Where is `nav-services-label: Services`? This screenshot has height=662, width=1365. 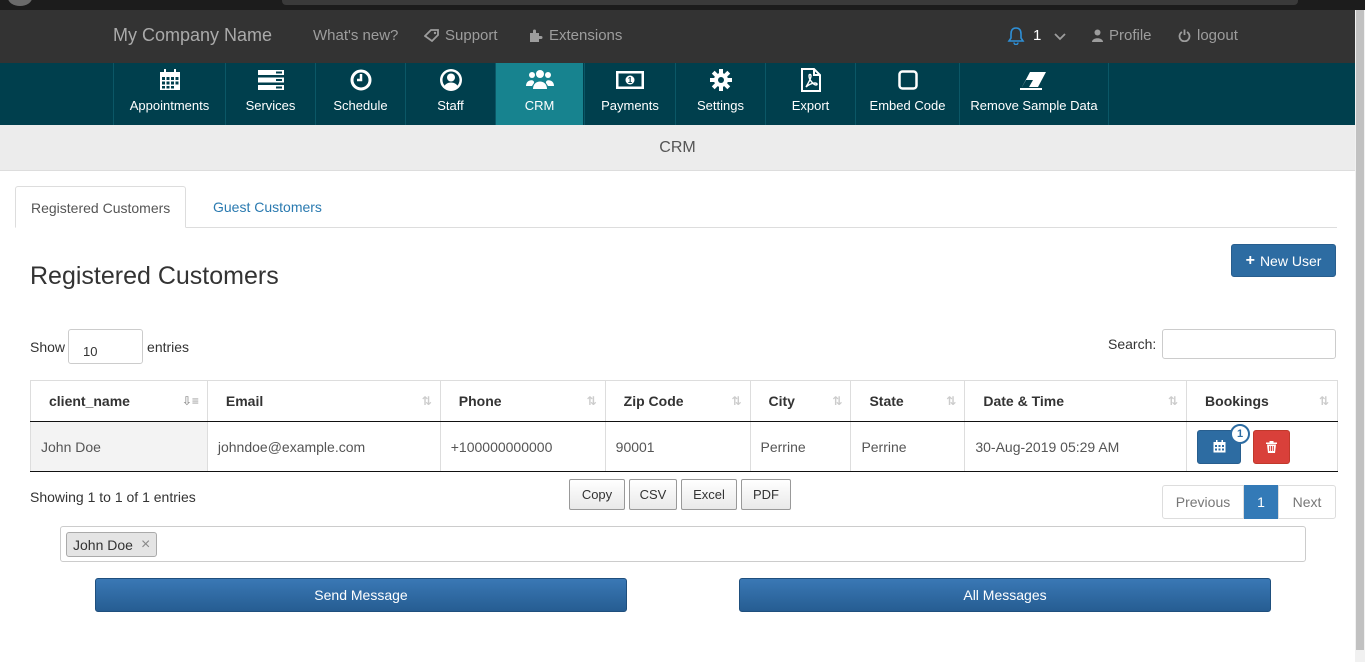
nav-services-label: Services is located at coordinates (270, 105).